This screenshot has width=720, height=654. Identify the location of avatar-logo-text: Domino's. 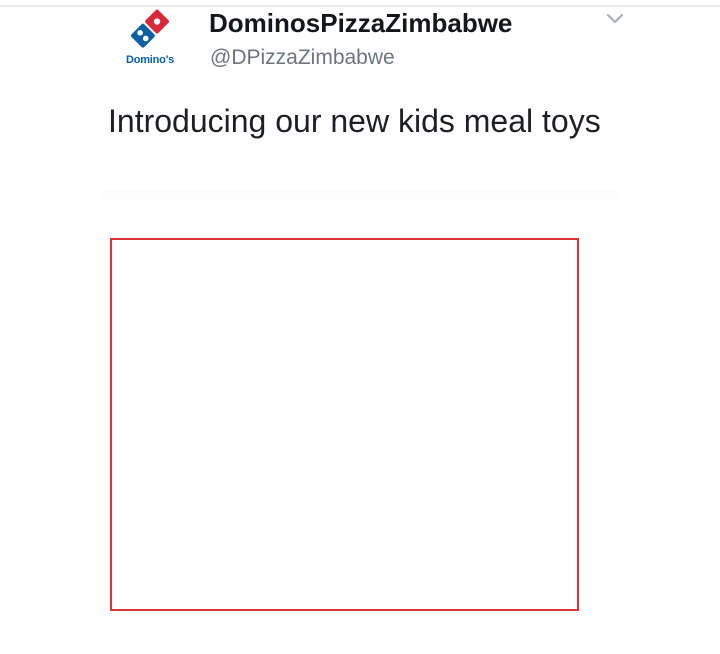
(150, 60).